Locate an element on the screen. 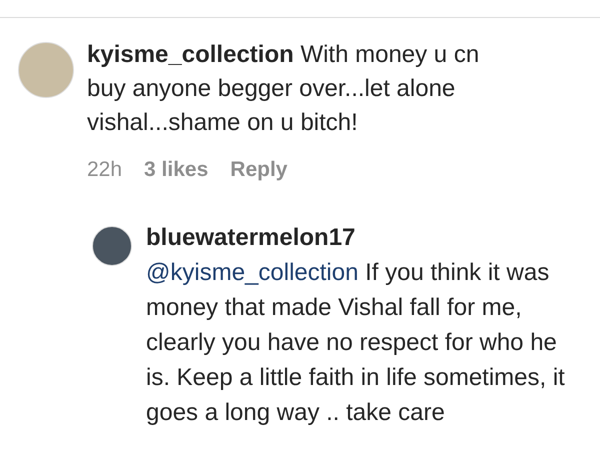  username-link: kyisme_collection is located at coordinates (190, 54).